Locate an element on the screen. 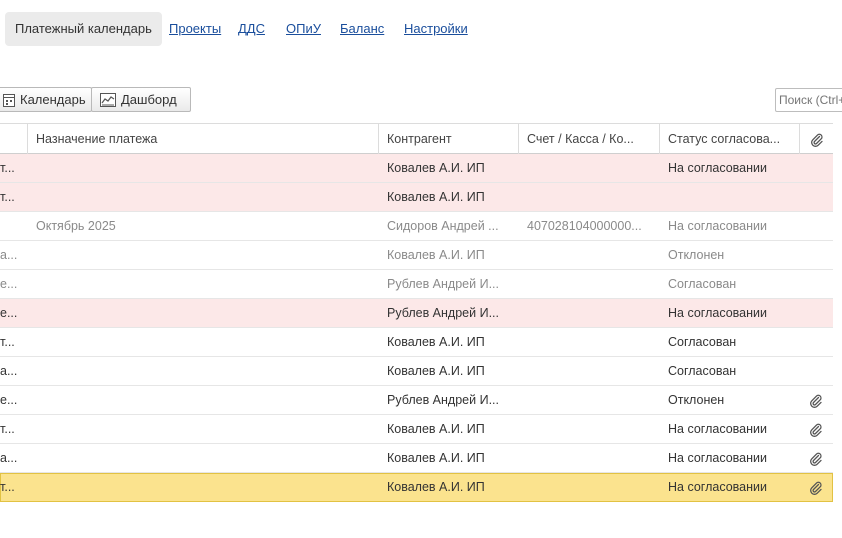  tab-payment-calendar: Платежный календарь is located at coordinates (83, 29).